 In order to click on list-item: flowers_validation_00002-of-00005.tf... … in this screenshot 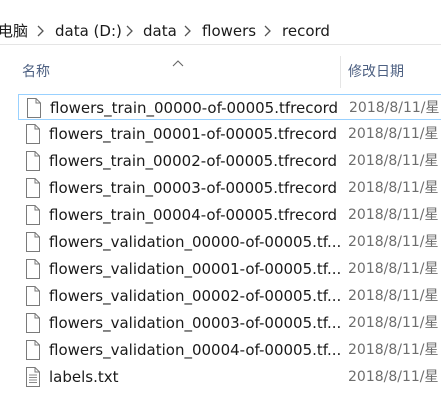, I will do `click(229, 296)`.